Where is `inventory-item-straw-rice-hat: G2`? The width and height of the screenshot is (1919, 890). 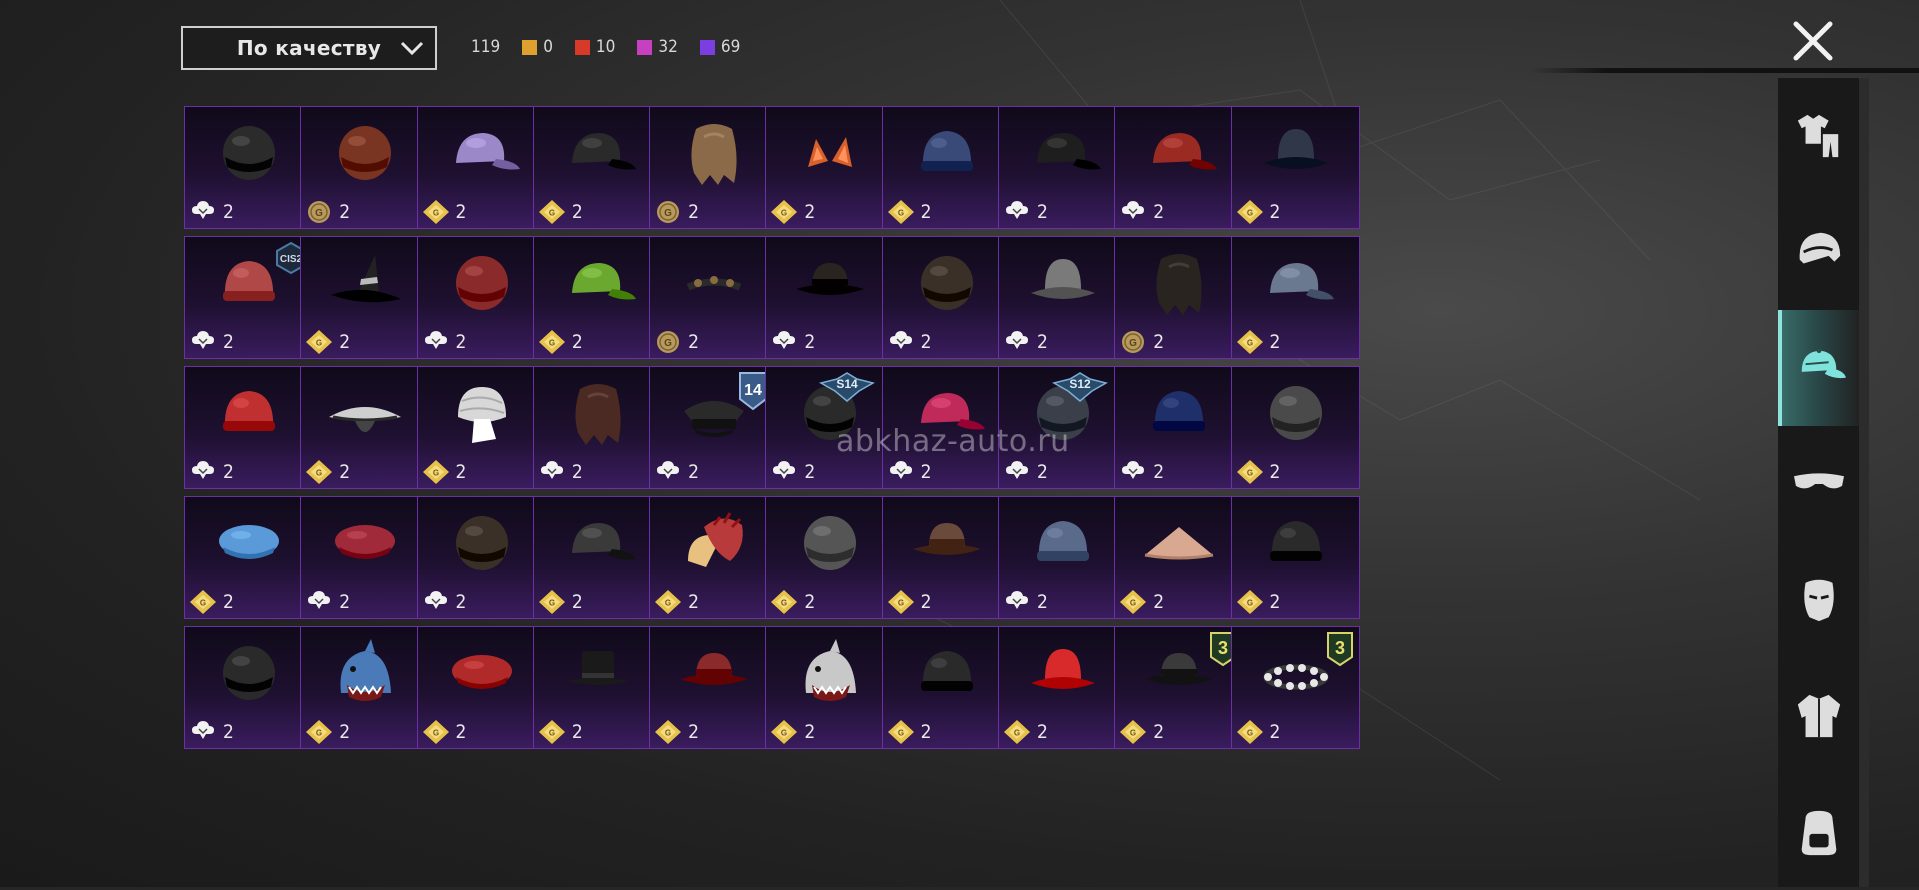
inventory-item-straw-rice-hat: G2 is located at coordinates (365, 427).